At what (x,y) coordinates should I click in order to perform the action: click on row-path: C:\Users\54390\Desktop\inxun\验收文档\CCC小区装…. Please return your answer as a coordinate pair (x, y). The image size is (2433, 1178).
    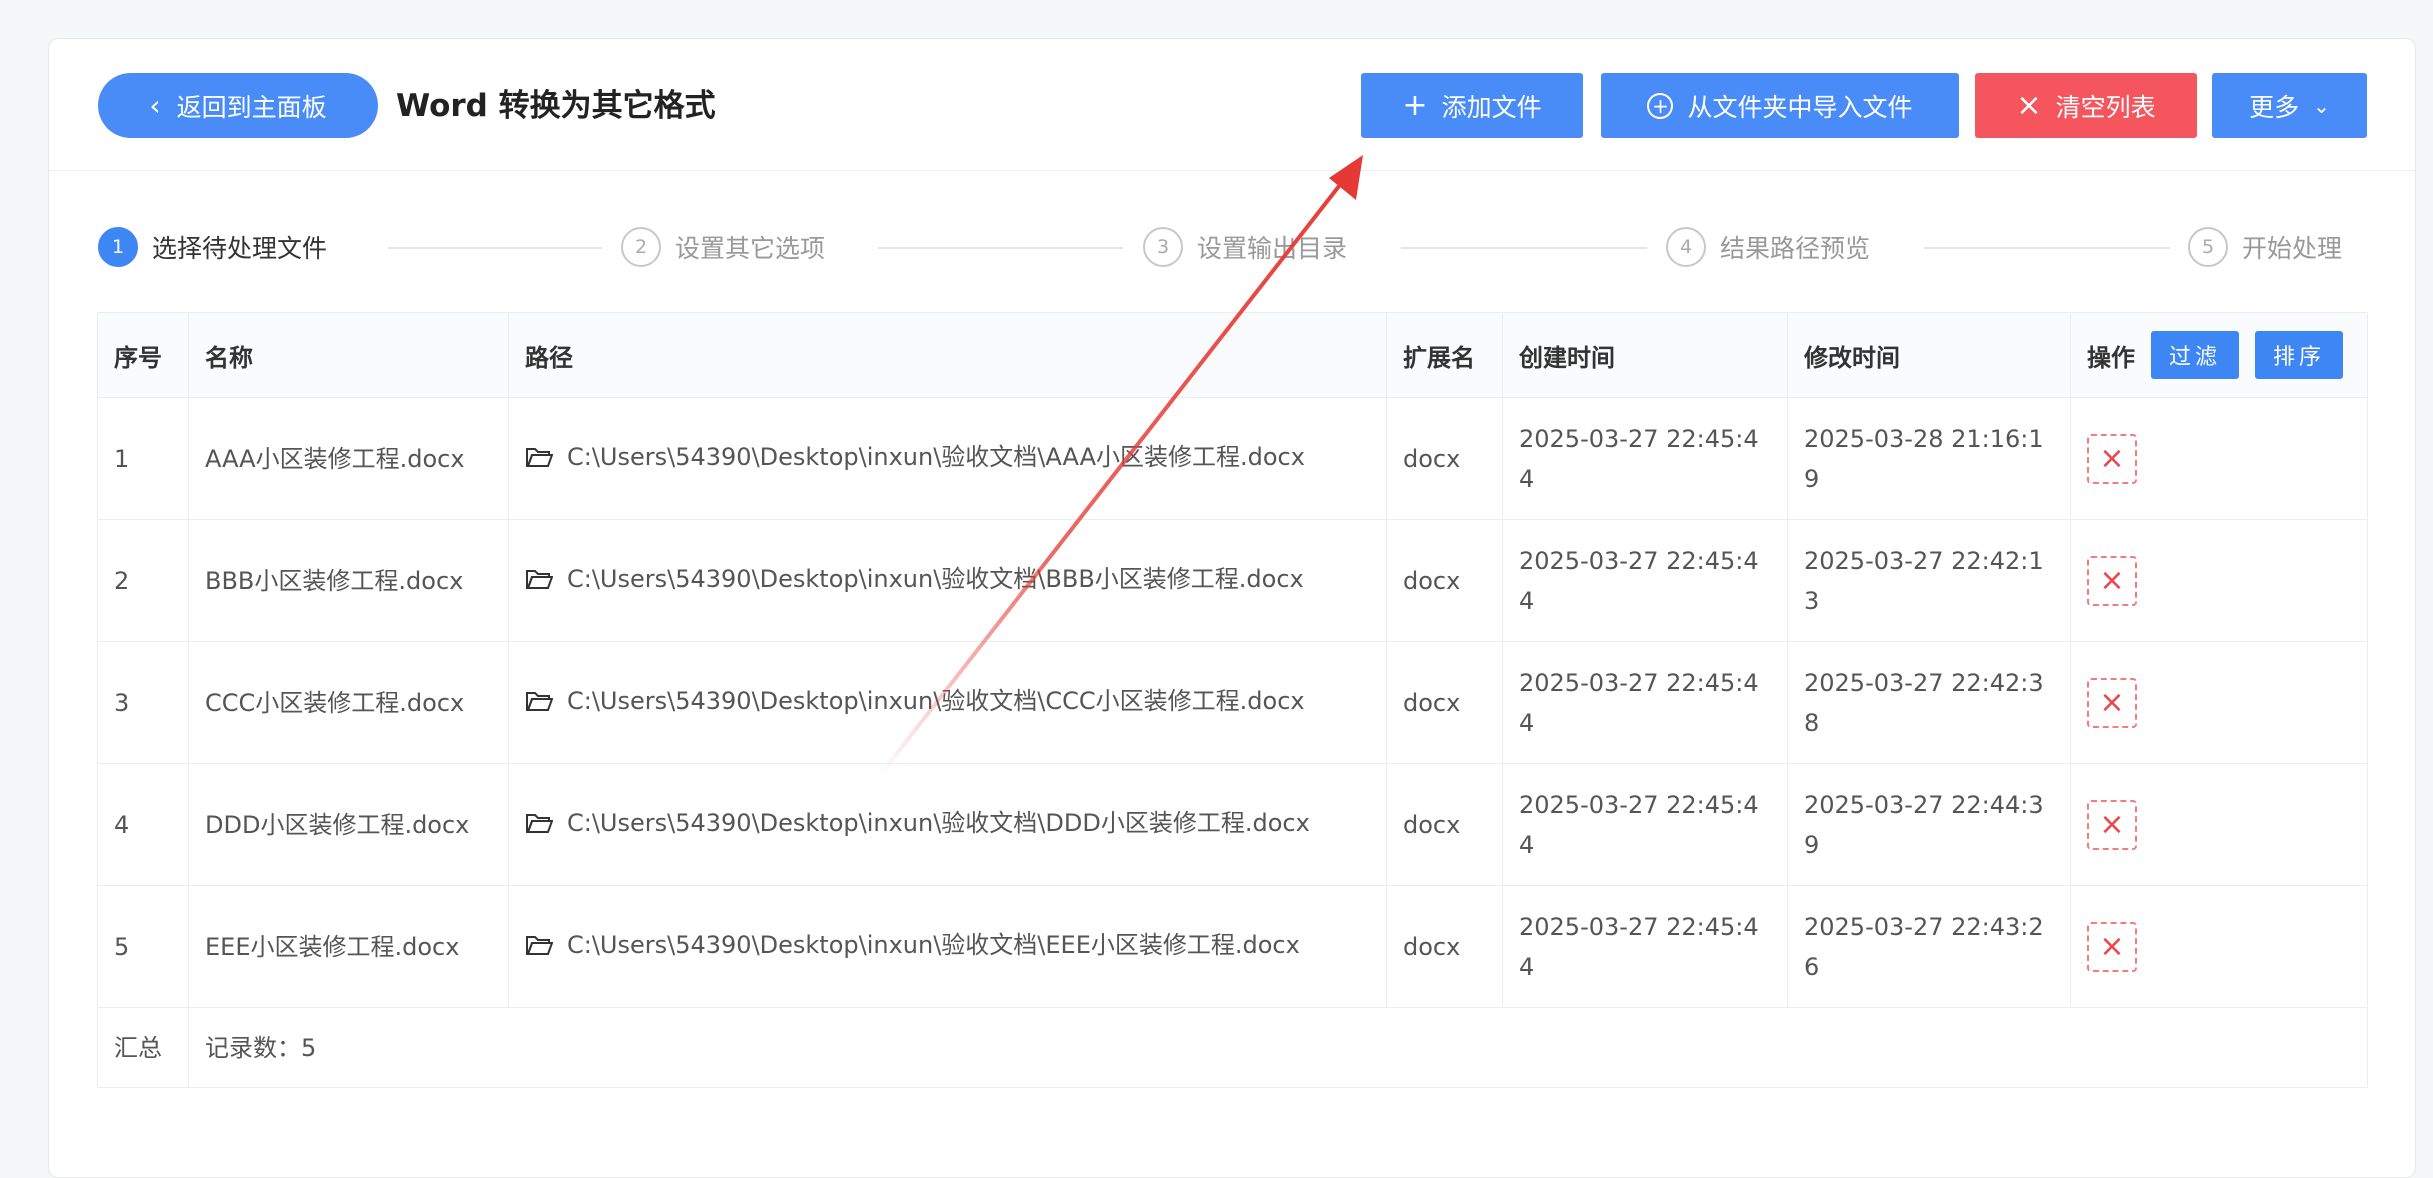
    Looking at the image, I should click on (936, 701).